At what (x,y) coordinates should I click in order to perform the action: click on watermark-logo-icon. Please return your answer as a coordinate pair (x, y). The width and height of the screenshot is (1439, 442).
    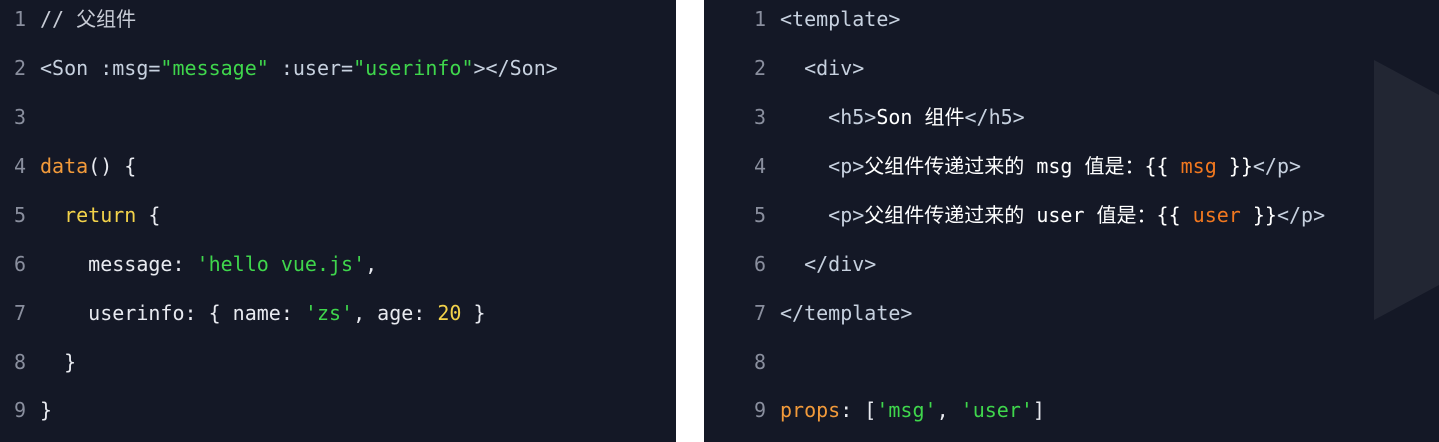
    Looking at the image, I should click on (1406, 190).